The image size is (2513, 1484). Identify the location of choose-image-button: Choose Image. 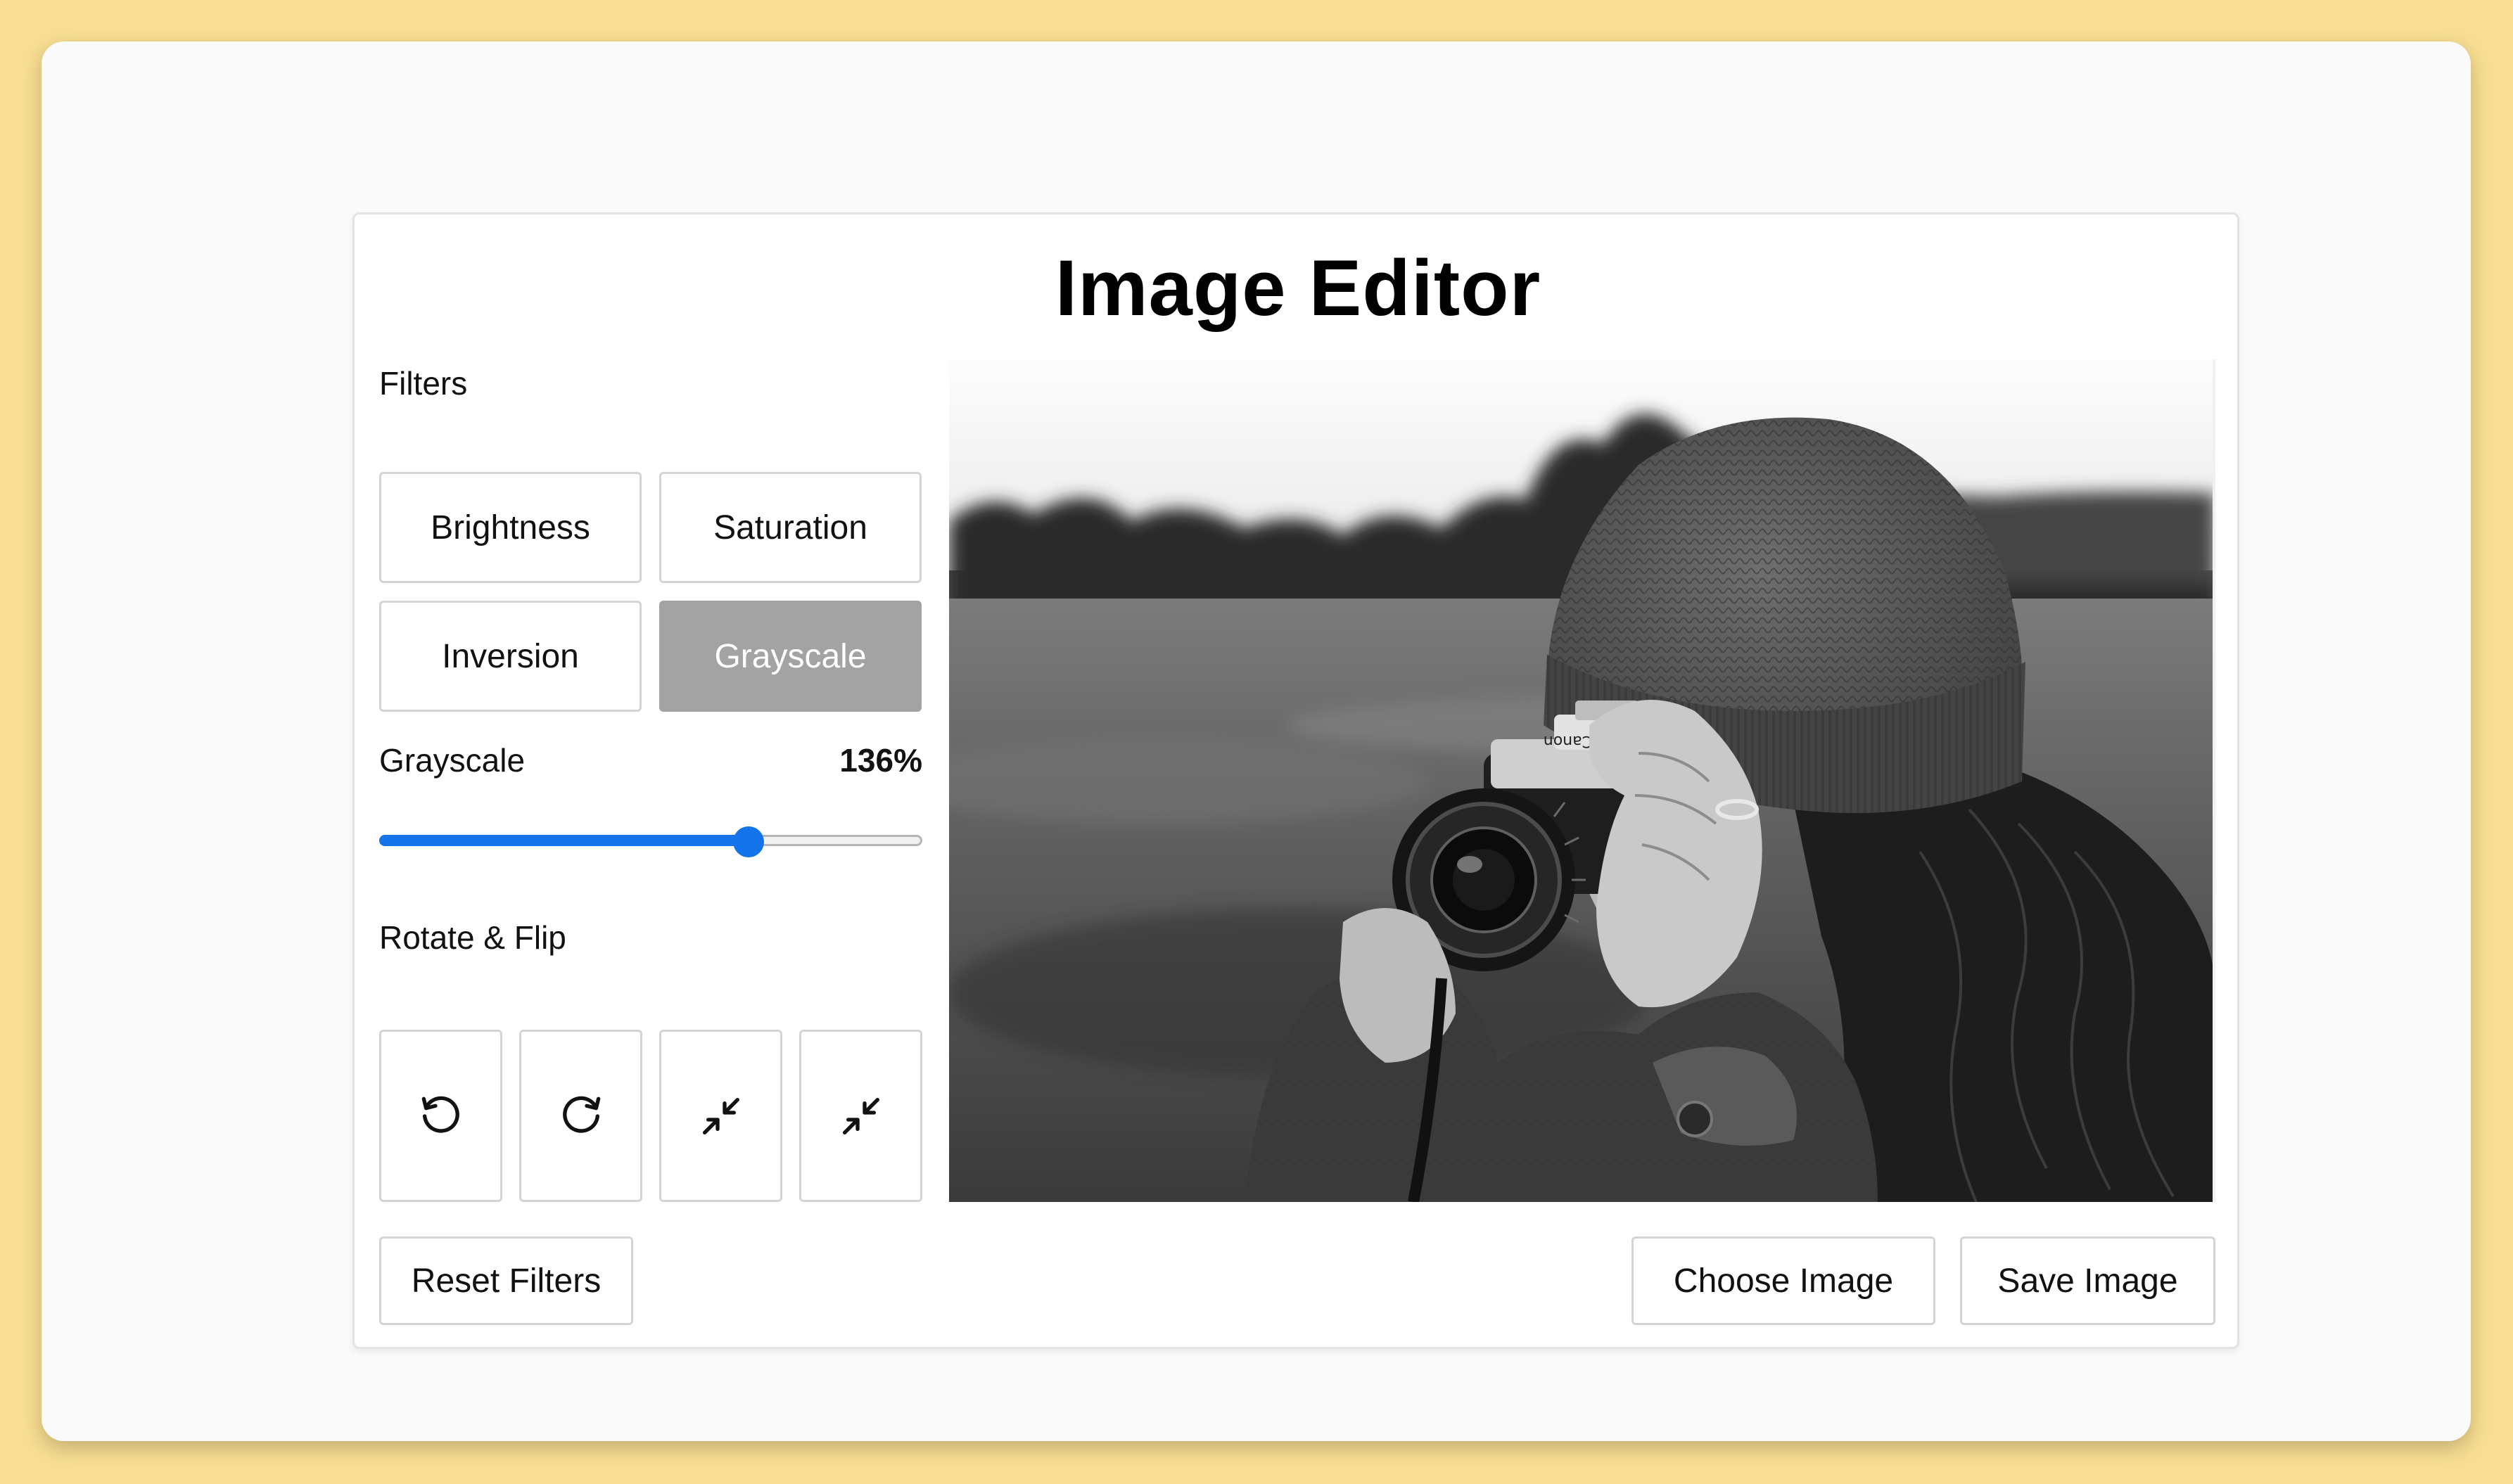
(1783, 1281).